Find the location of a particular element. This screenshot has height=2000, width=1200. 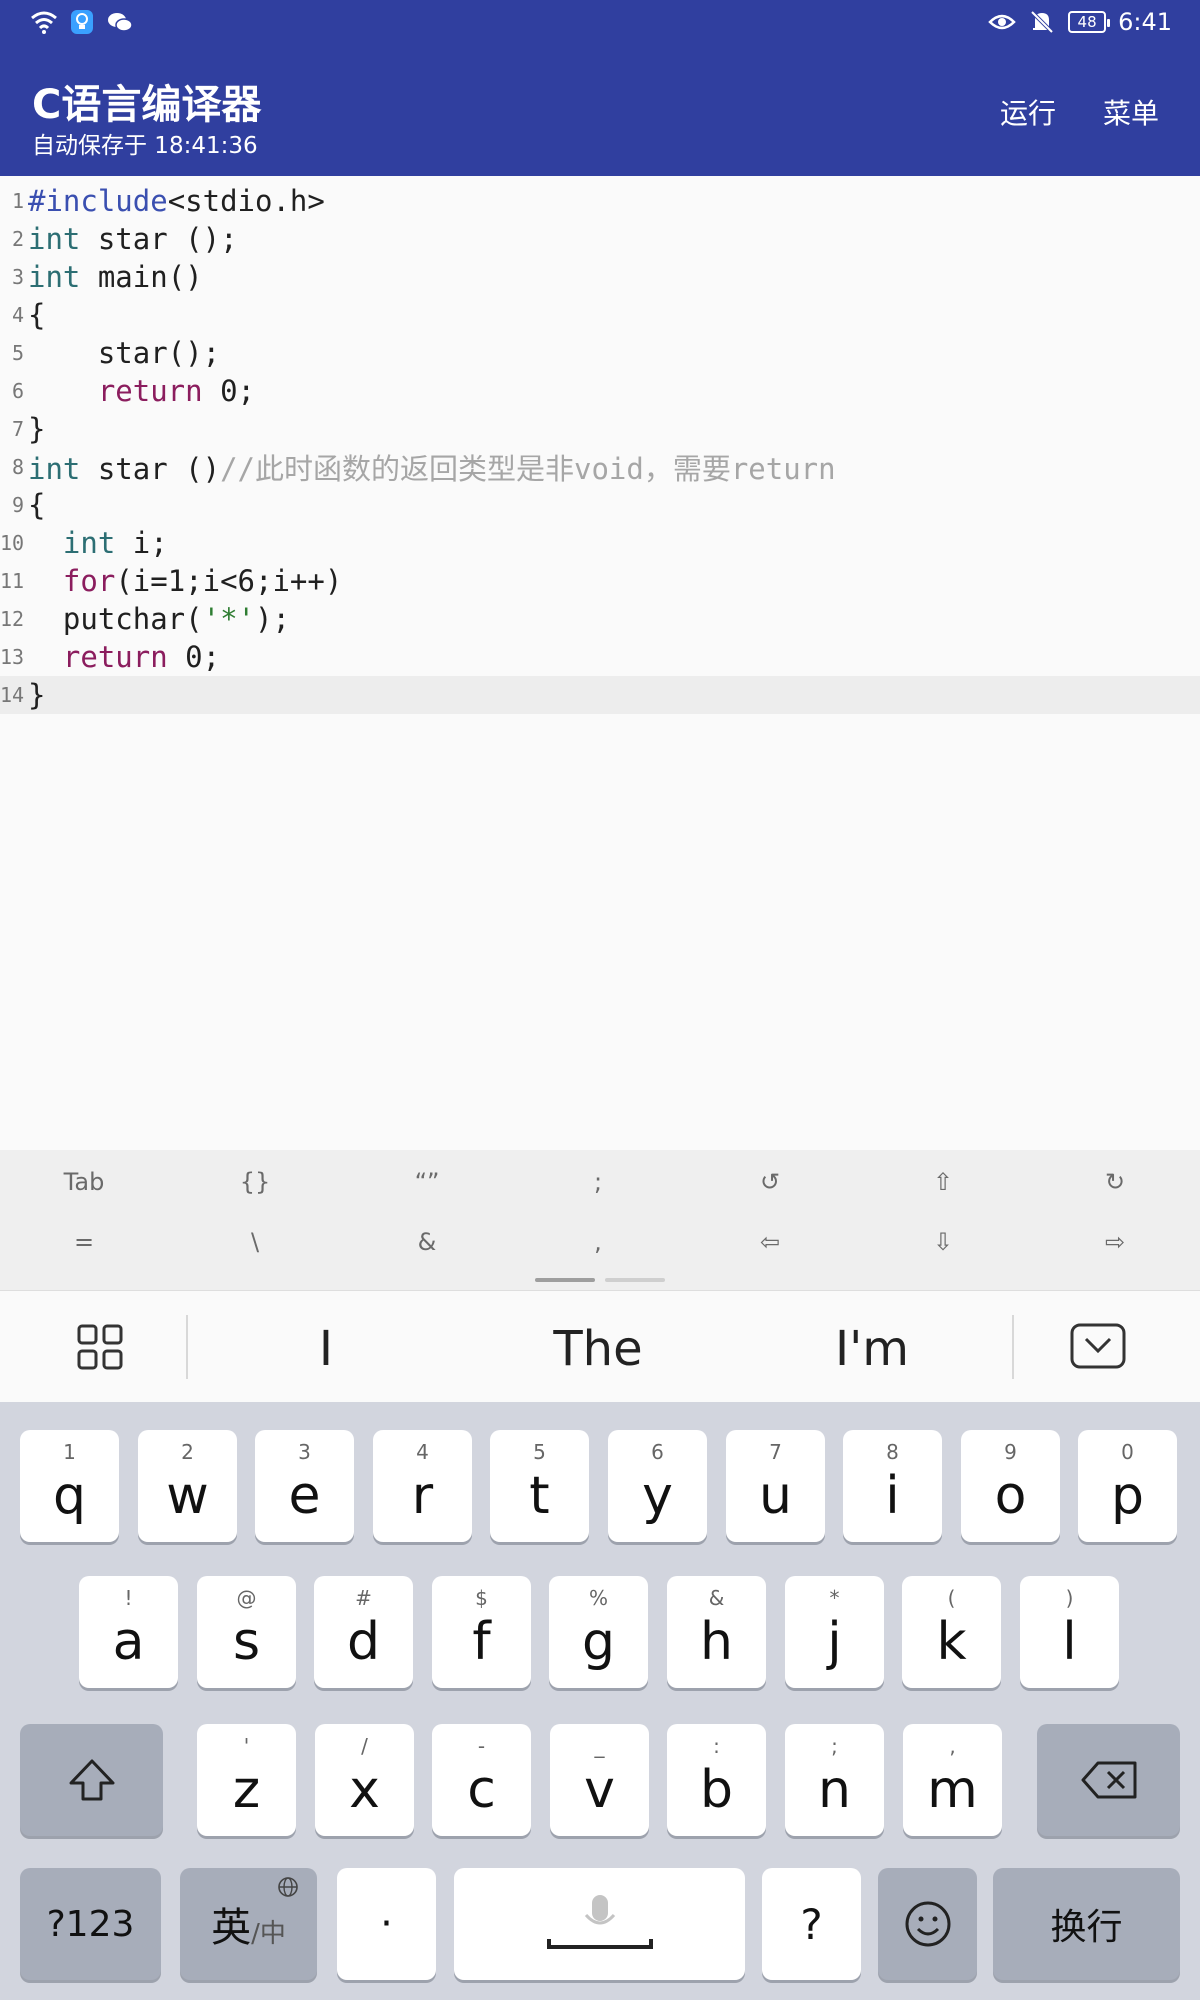

code-token: for is located at coordinates (89, 581).